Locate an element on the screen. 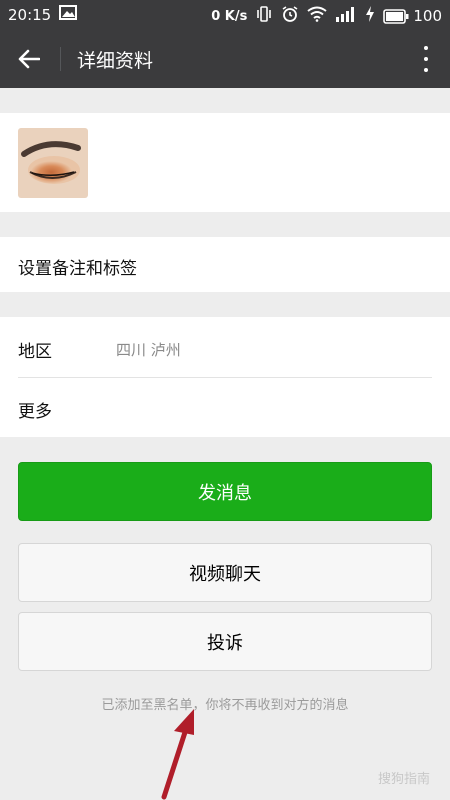 This screenshot has height=800, width=450. wifi-icon is located at coordinates (317, 16).